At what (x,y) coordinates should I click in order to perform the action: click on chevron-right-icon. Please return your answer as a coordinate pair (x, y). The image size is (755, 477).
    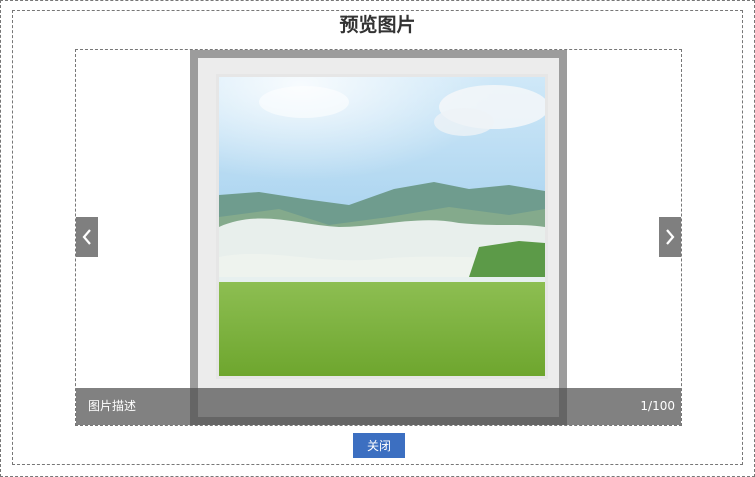
    Looking at the image, I should click on (670, 237).